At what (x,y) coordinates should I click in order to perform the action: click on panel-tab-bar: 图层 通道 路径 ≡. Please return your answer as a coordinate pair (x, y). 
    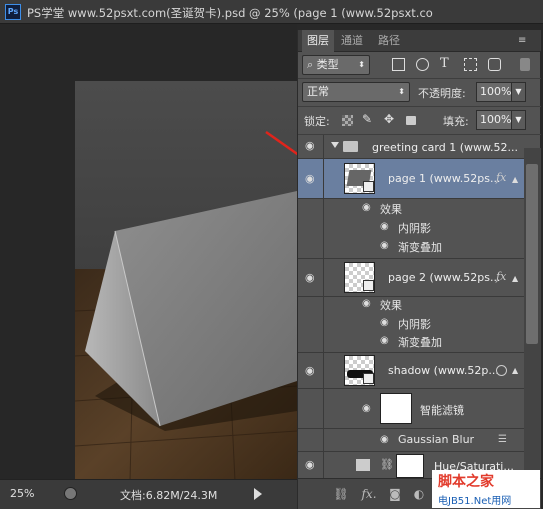
    Looking at the image, I should click on (419, 41).